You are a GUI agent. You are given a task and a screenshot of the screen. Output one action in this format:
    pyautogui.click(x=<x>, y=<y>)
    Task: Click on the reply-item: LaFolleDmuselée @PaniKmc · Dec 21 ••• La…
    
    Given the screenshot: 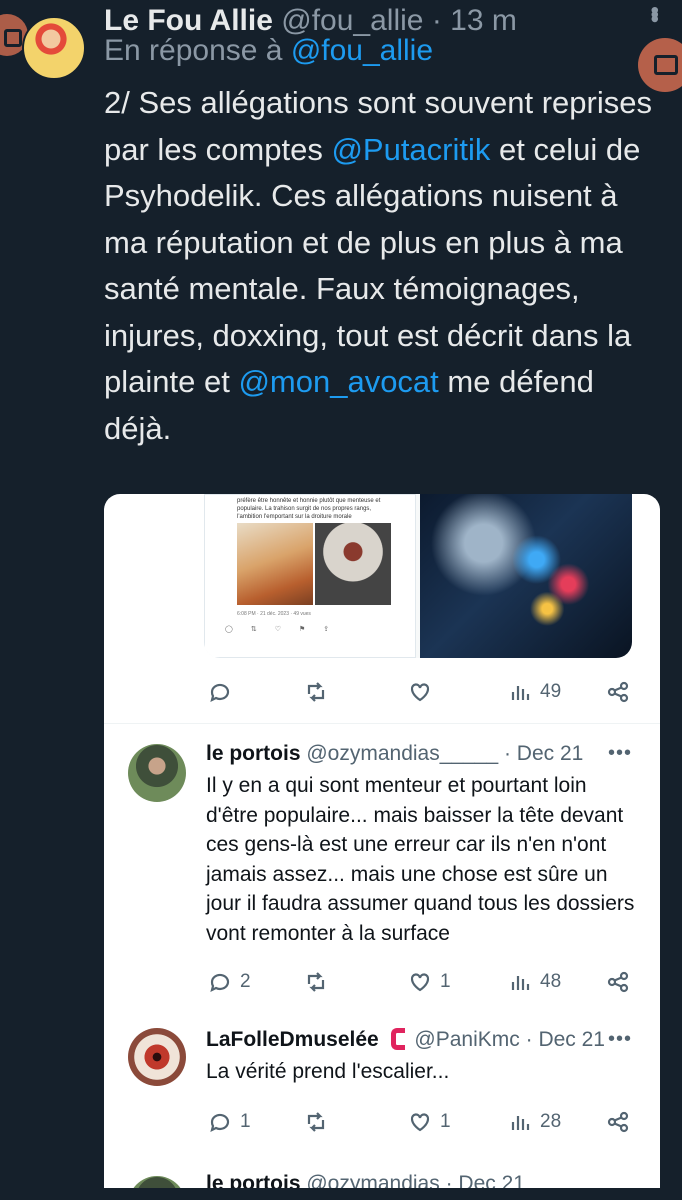 What is the action you would take?
    pyautogui.click(x=382, y=1068)
    